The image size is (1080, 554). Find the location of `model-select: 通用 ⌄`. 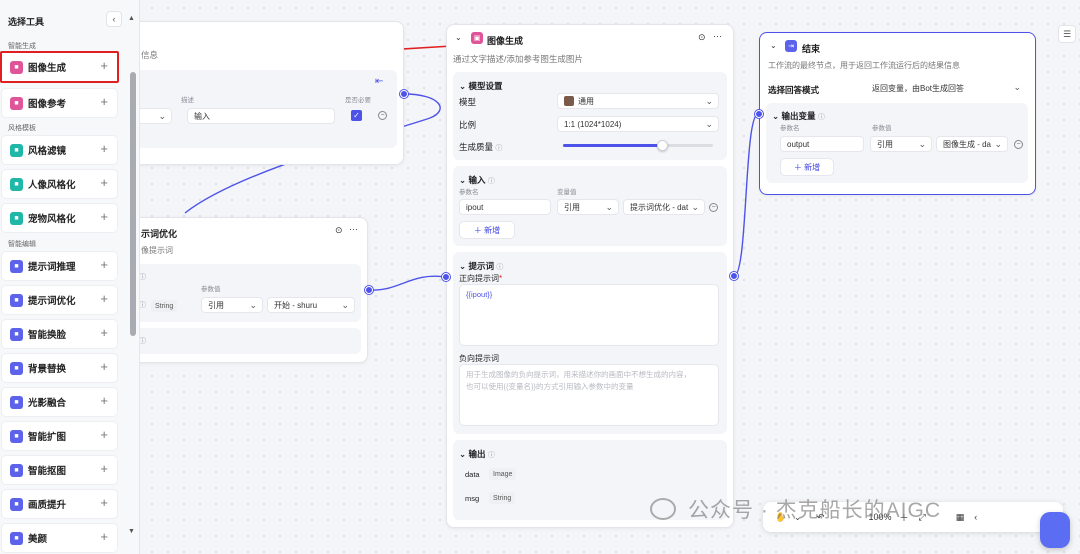

model-select: 通用 ⌄ is located at coordinates (638, 101).